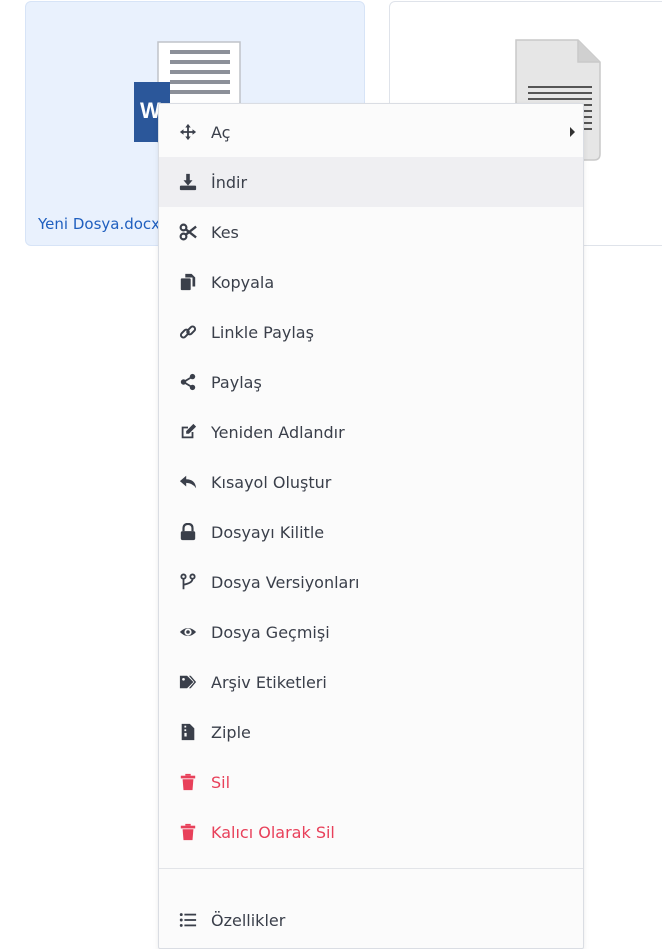 The image size is (662, 949). Describe the element at coordinates (221, 132) in the screenshot. I see `menu-item-label: Aç` at that location.